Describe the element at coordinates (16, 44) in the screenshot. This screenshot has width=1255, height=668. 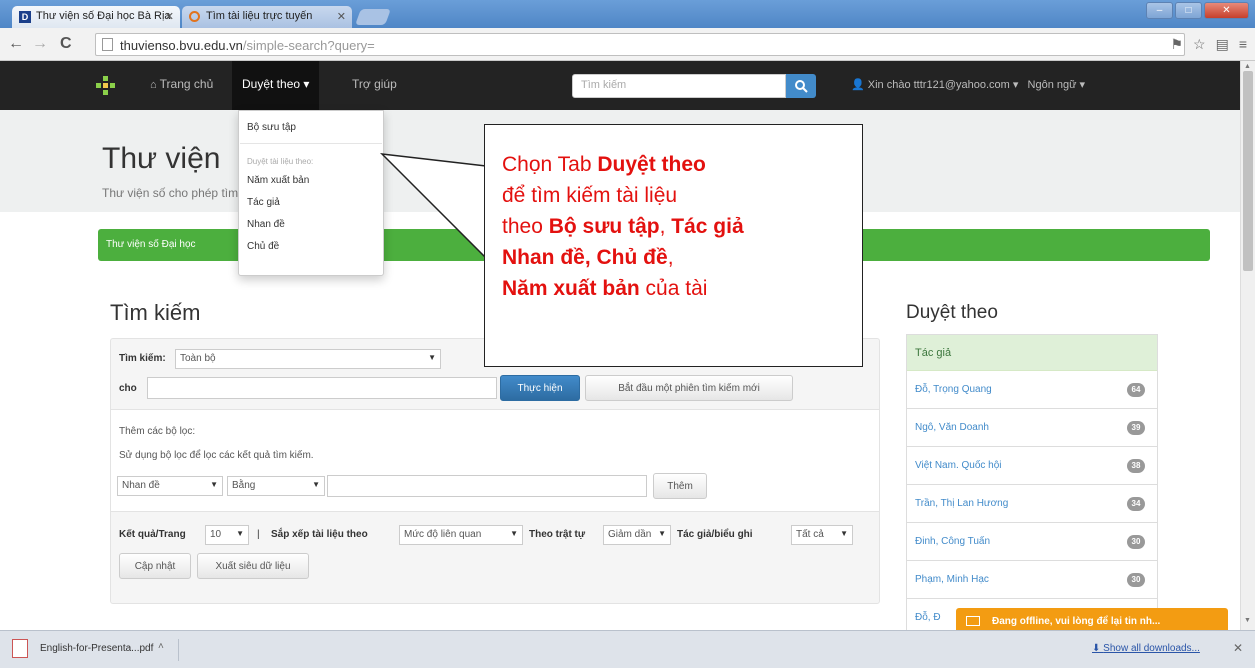
I see `back-arrow-icon: ←` at that location.